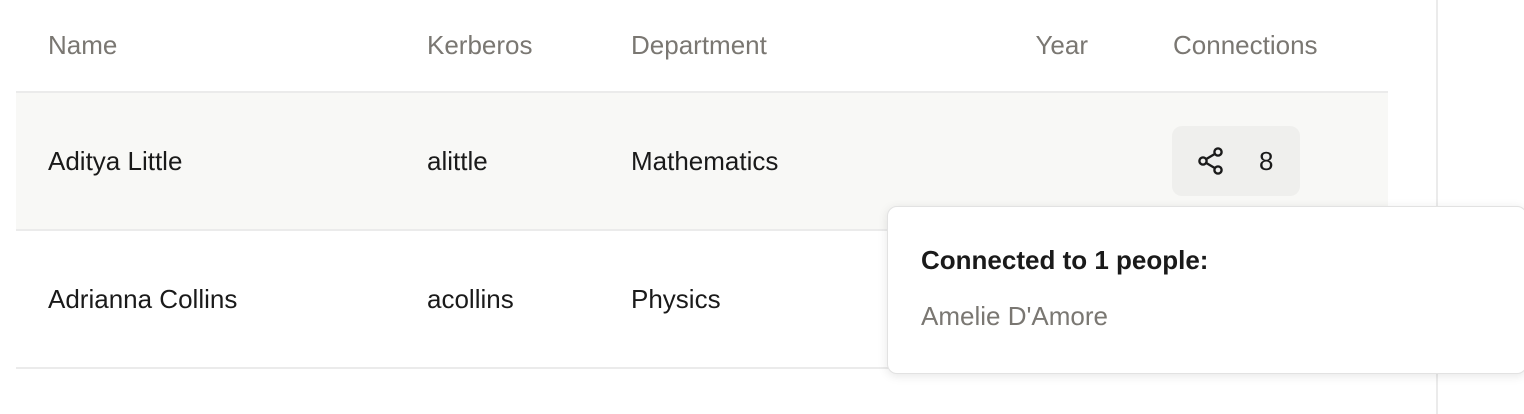  I want to click on cell-kerberos: acollins, so click(470, 298).